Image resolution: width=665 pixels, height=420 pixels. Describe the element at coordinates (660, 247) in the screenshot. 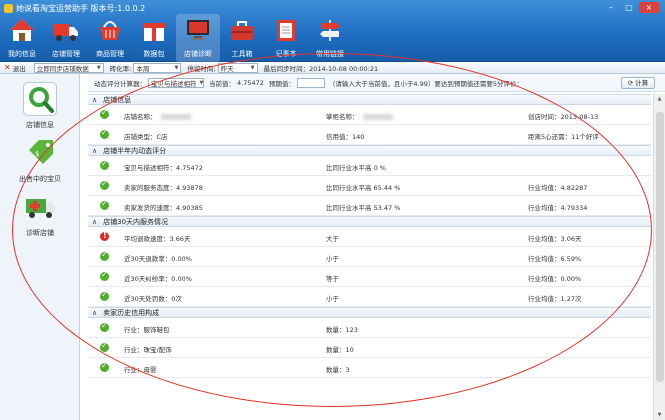

I see `scrollbar-thumb` at that location.